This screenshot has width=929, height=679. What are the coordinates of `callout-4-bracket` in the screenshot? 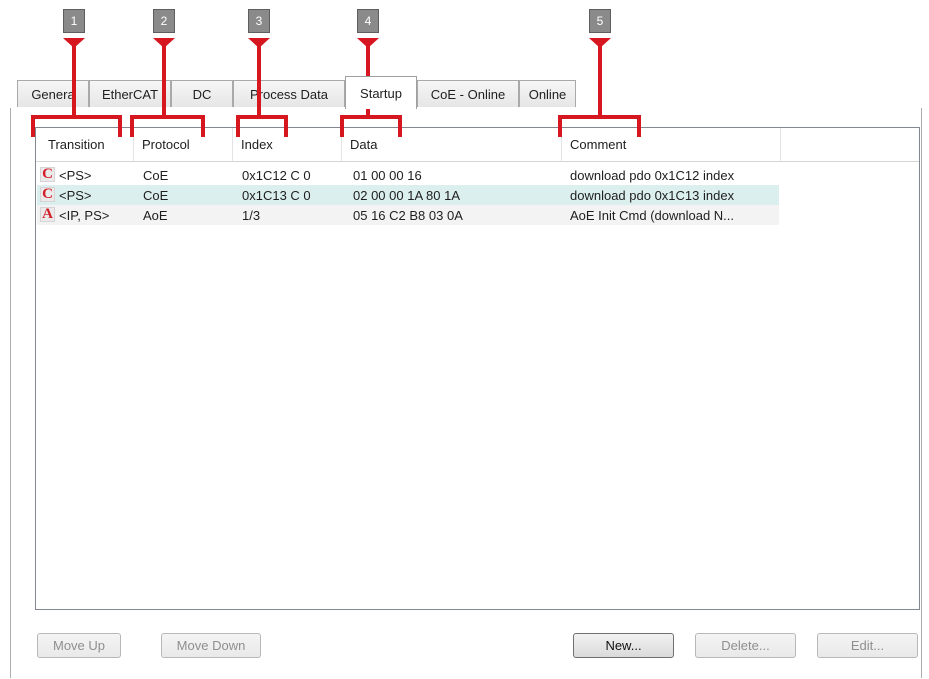 It's located at (371, 117).